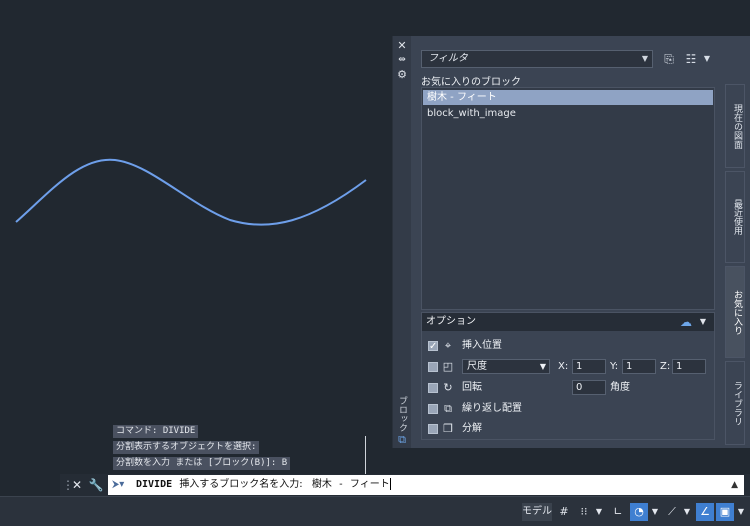  Describe the element at coordinates (568, 429) in the screenshot. I see `explode-option: ❒ 分解` at that location.